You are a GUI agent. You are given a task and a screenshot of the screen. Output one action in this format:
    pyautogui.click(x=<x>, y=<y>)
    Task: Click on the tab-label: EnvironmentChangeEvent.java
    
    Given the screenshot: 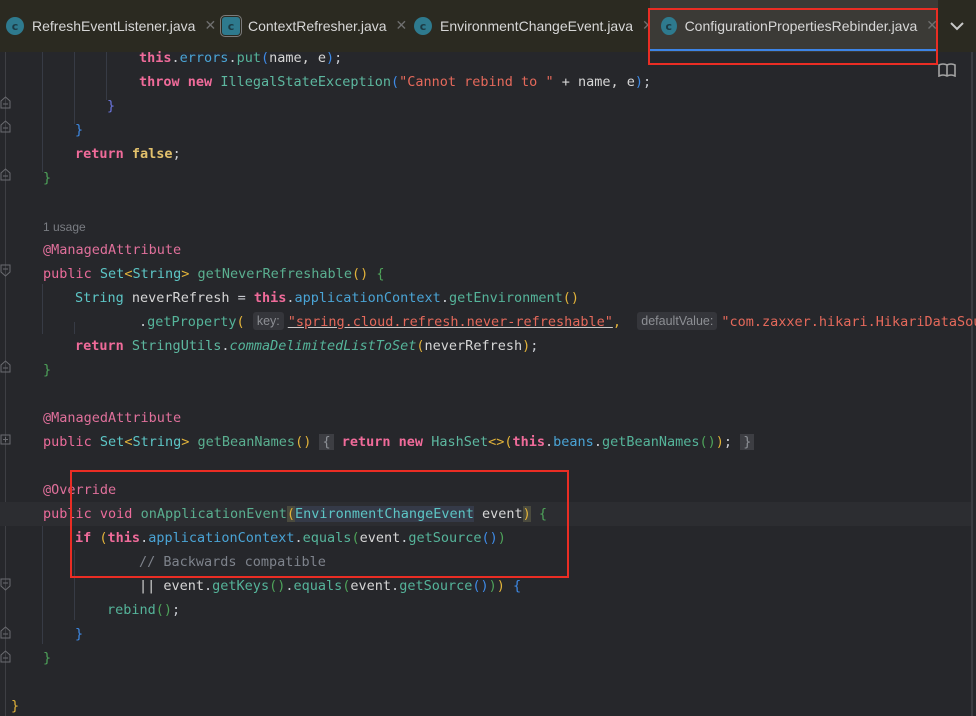 What is the action you would take?
    pyautogui.click(x=537, y=26)
    